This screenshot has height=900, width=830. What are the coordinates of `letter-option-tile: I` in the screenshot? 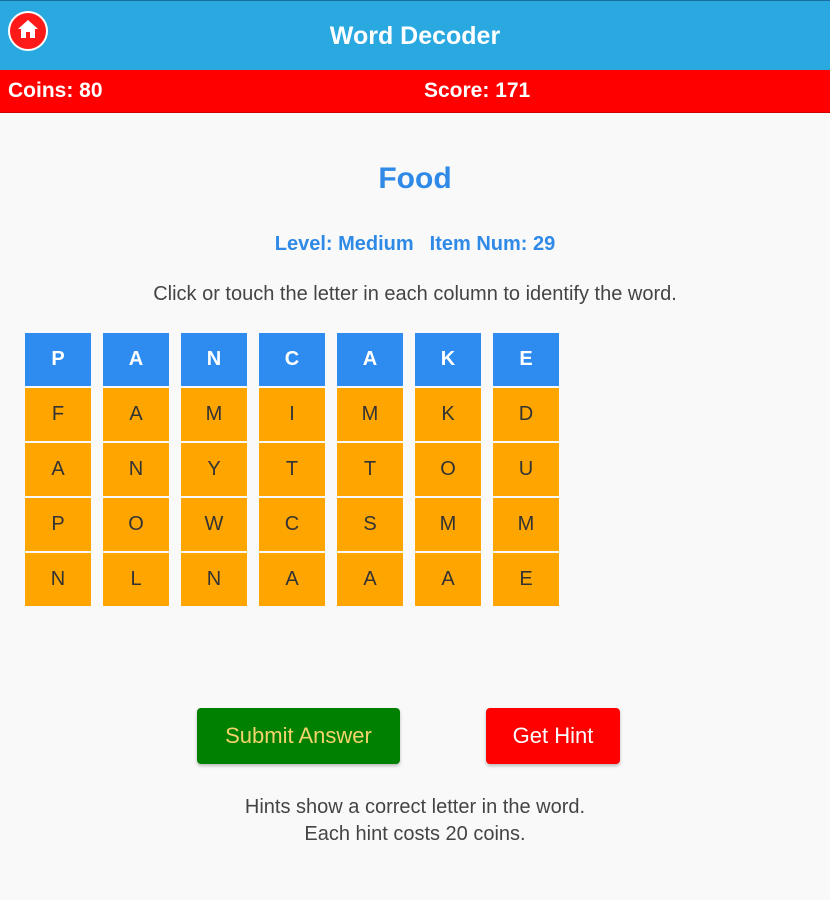 It's located at (292, 414).